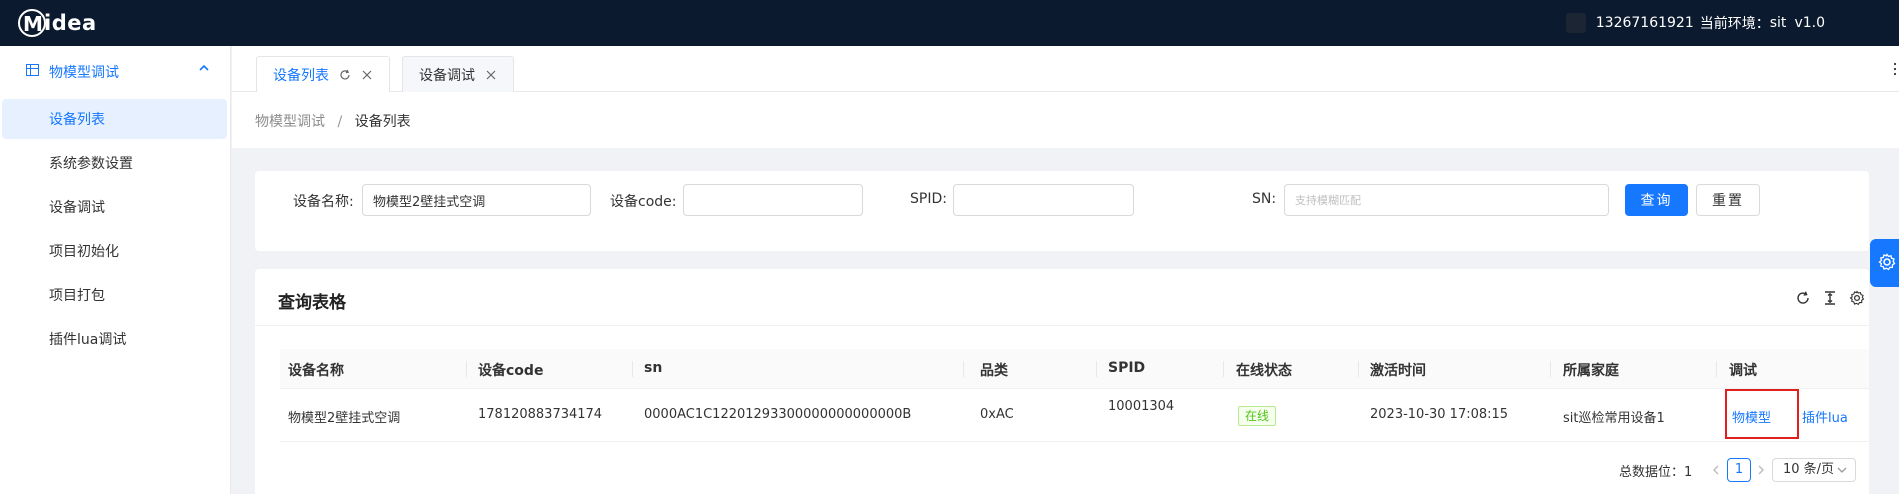 Image resolution: width=1899 pixels, height=494 pixels. I want to click on logo-mark, so click(32, 23).